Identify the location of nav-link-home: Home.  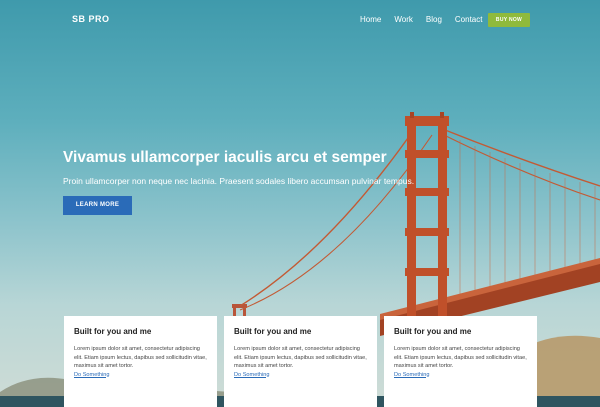
(370, 19).